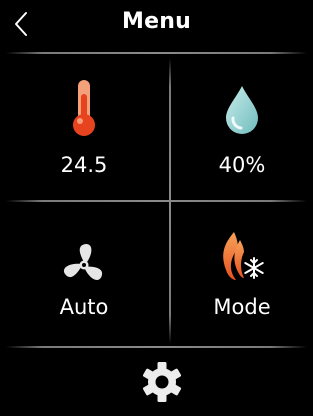  What do you see at coordinates (84, 108) in the screenshot?
I see `thermometer-icon` at bounding box center [84, 108].